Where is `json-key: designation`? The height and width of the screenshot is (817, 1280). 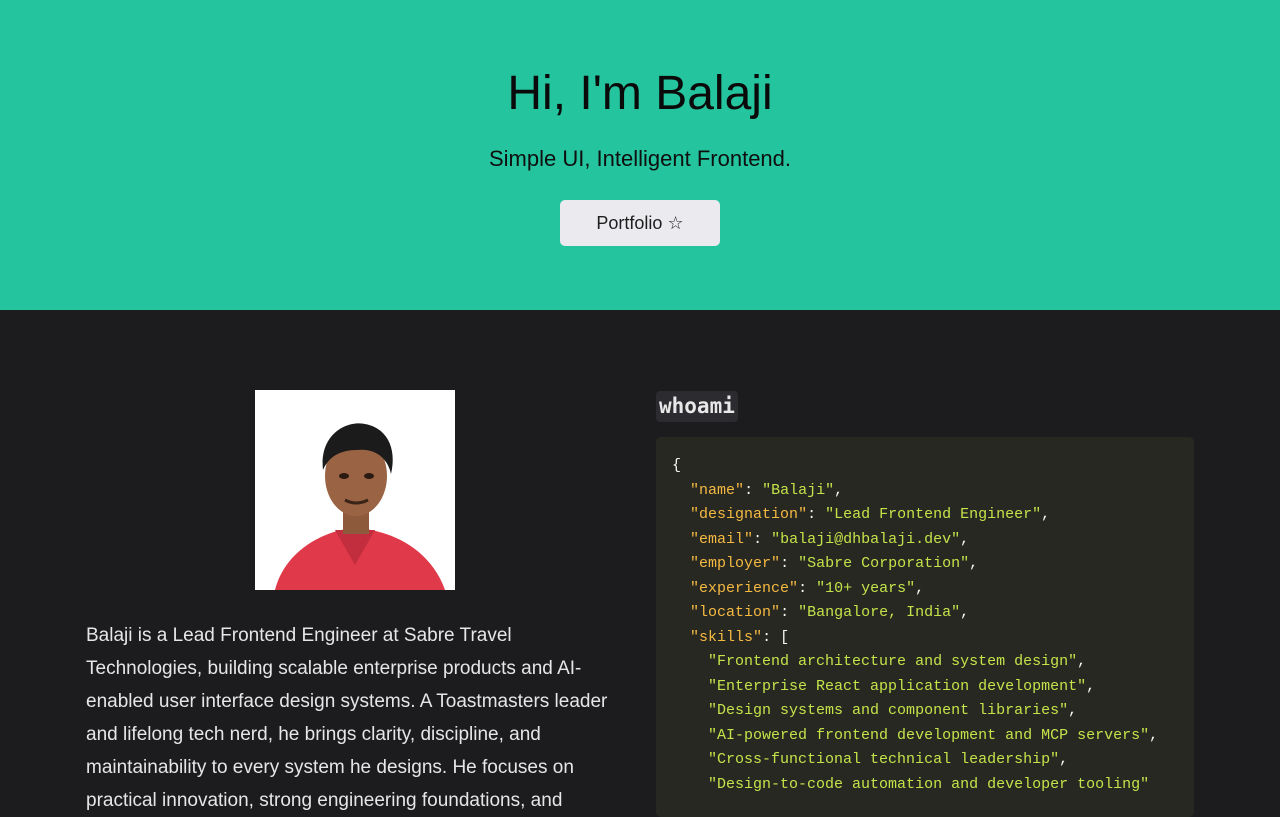 json-key: designation is located at coordinates (749, 514).